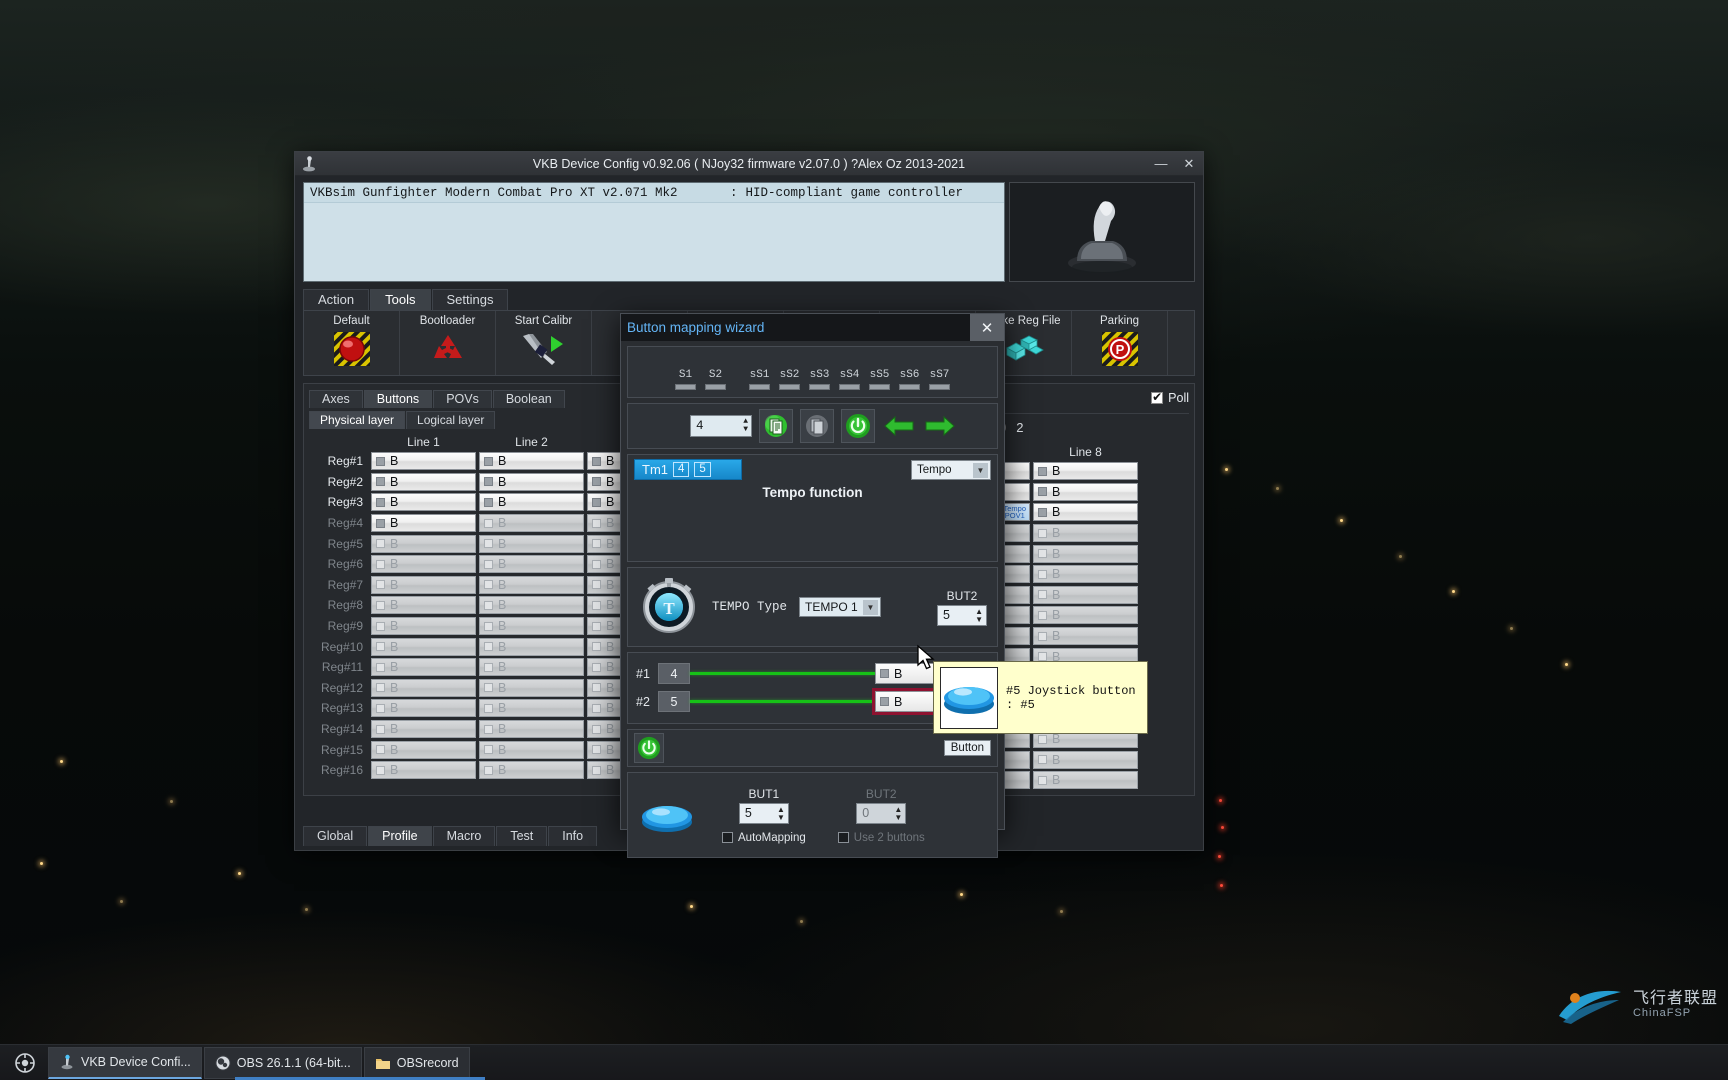 This screenshot has height=1080, width=1728. What do you see at coordinates (25, 1063) in the screenshot?
I see `start-orb-icon` at bounding box center [25, 1063].